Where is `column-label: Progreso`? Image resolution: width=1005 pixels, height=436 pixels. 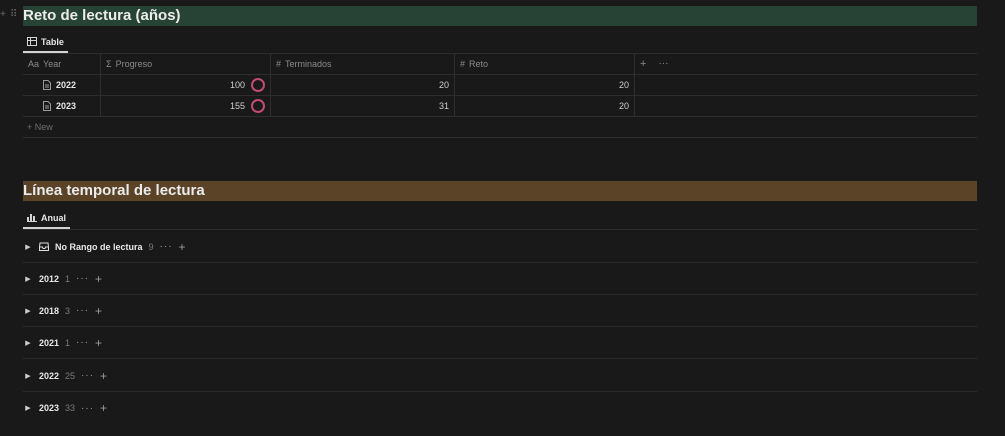
column-label: Progreso is located at coordinates (134, 64).